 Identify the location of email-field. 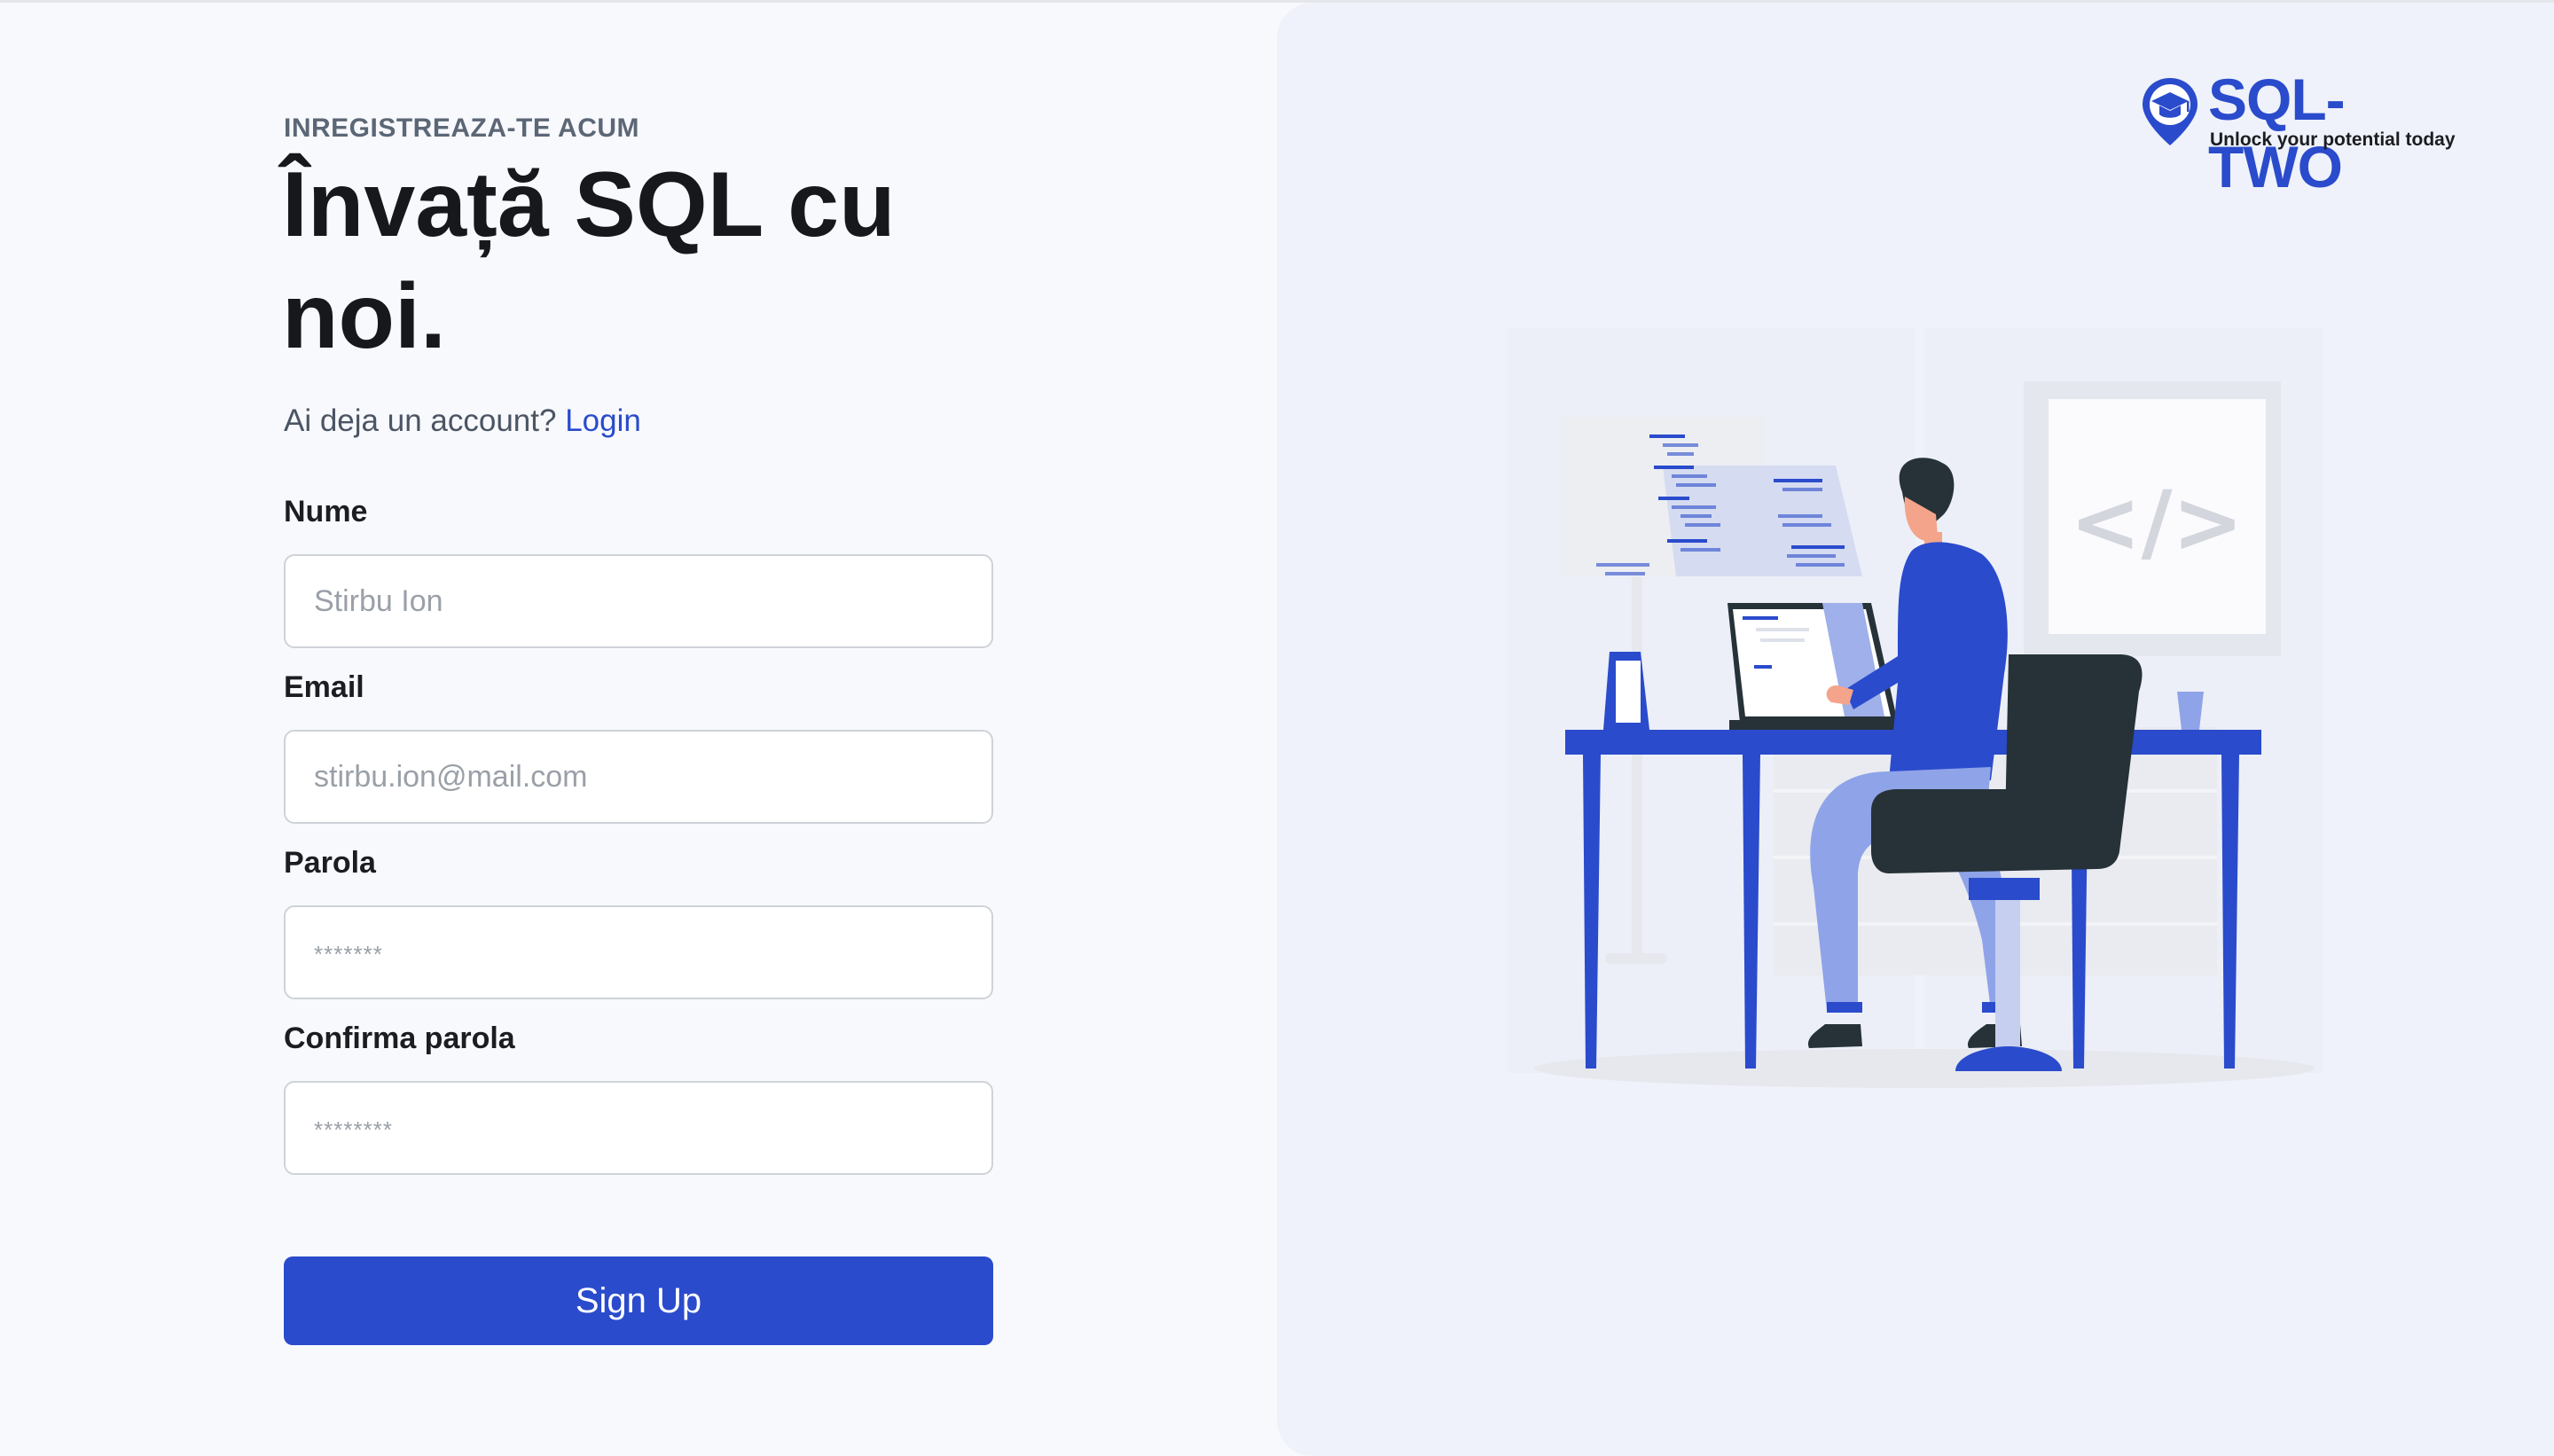
(638, 777).